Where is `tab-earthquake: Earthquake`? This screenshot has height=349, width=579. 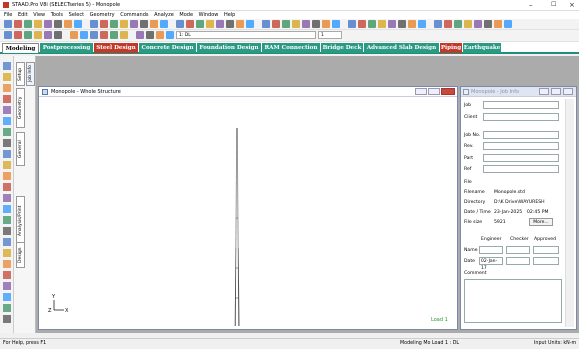 tab-earthquake: Earthquake is located at coordinates (482, 48).